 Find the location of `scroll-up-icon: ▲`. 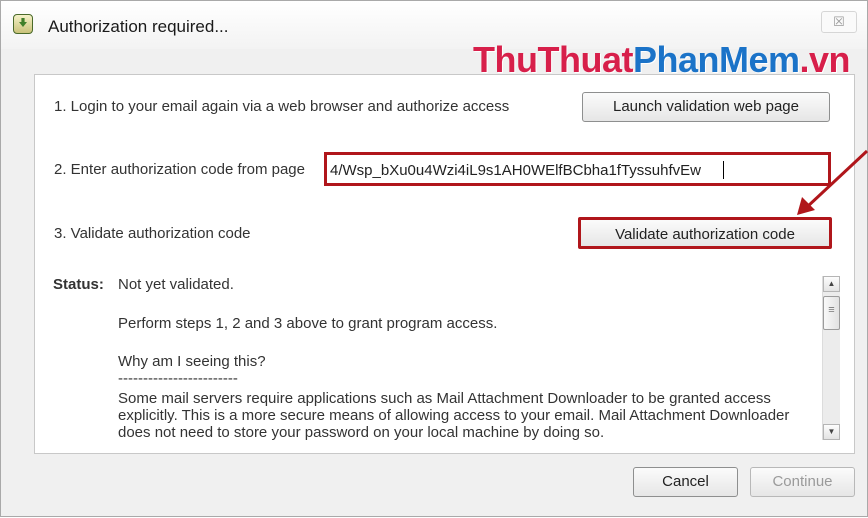

scroll-up-icon: ▲ is located at coordinates (831, 284).